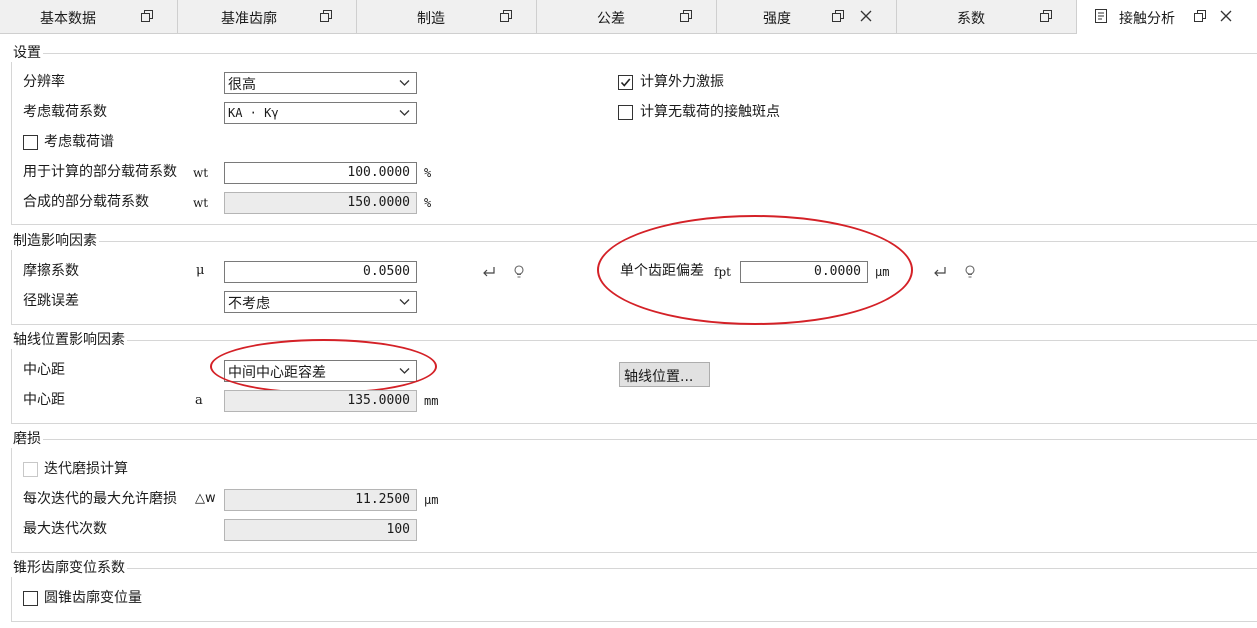 The width and height of the screenshot is (1257, 628). I want to click on max-iterations-field: 100, so click(320, 530).